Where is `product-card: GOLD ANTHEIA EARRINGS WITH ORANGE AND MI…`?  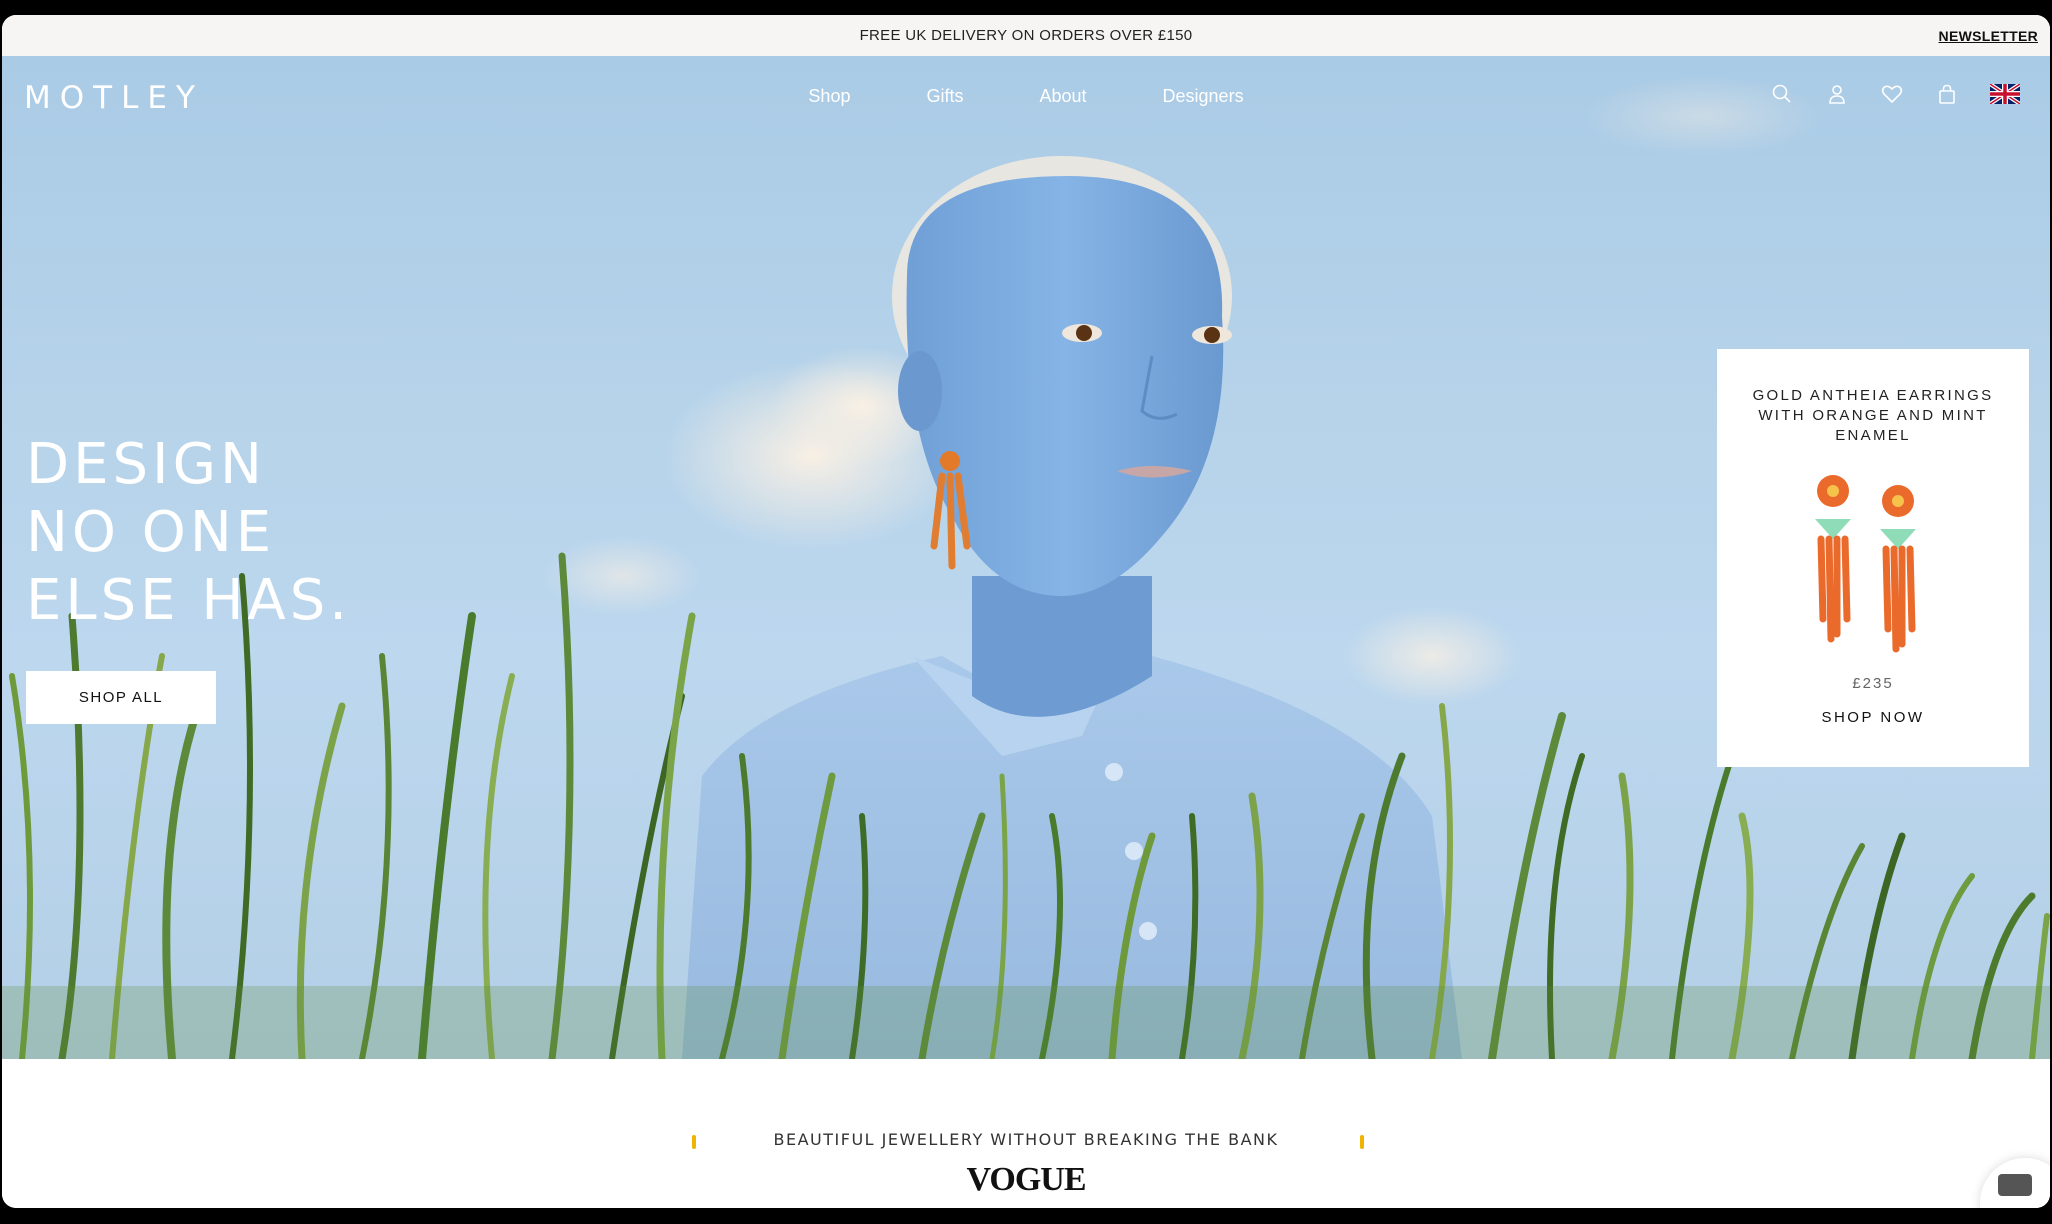 product-card: GOLD ANTHEIA EARRINGS WITH ORANGE AND MI… is located at coordinates (1873, 558).